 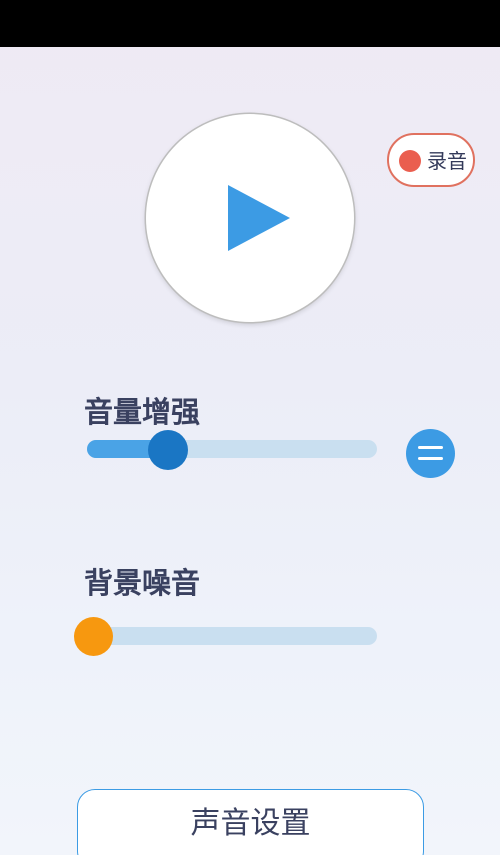 I want to click on record-label: 录音, so click(x=447, y=161).